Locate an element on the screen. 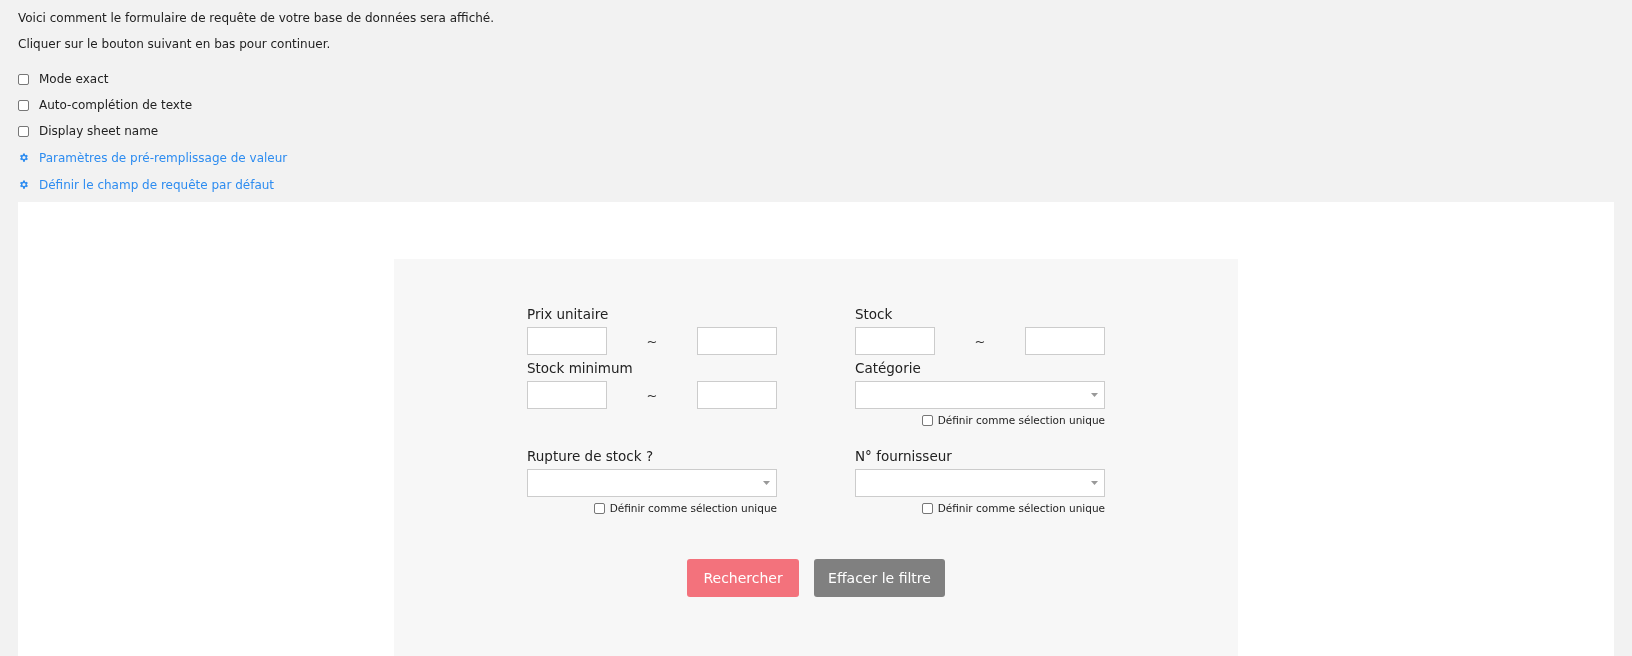 The width and height of the screenshot is (1632, 656). option-label: Auto-complétion de texte is located at coordinates (116, 105).